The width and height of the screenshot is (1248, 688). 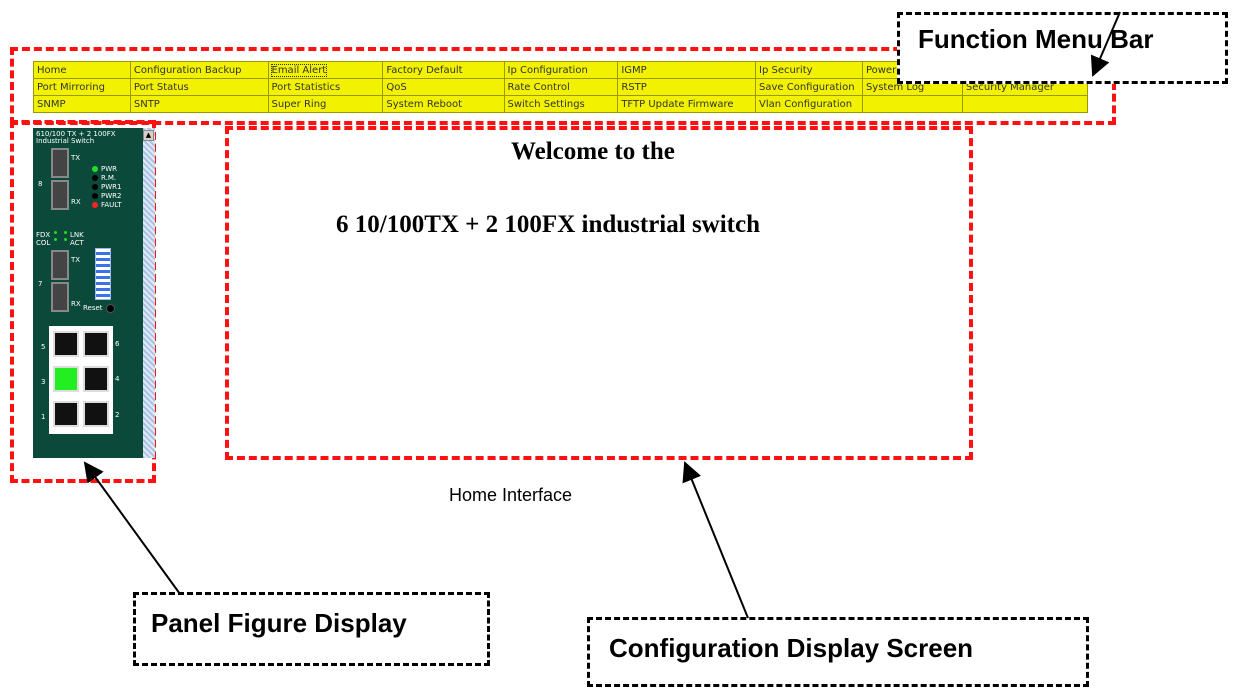 I want to click on config-arrow, so click(x=715, y=540).